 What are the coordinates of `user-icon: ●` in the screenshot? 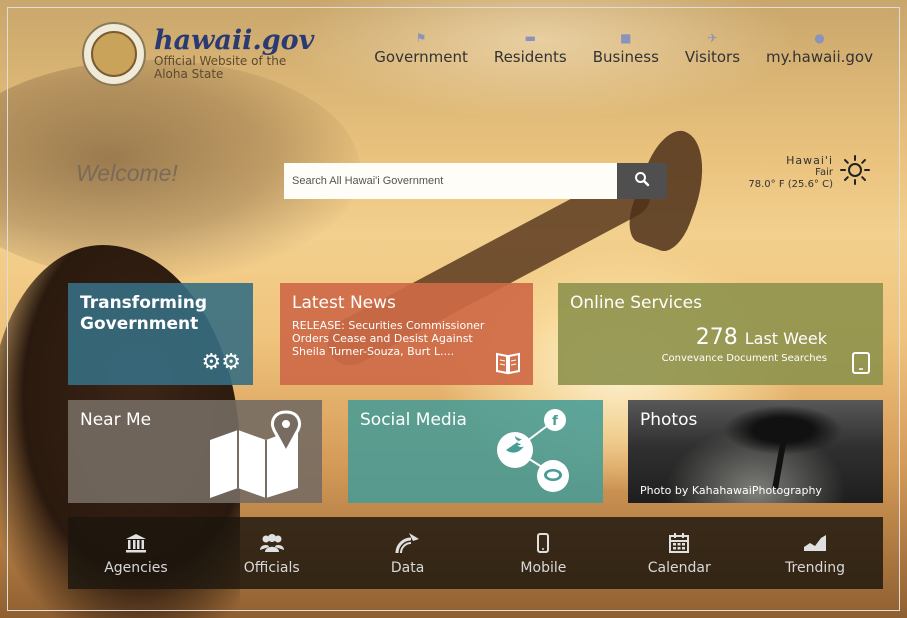 It's located at (819, 38).